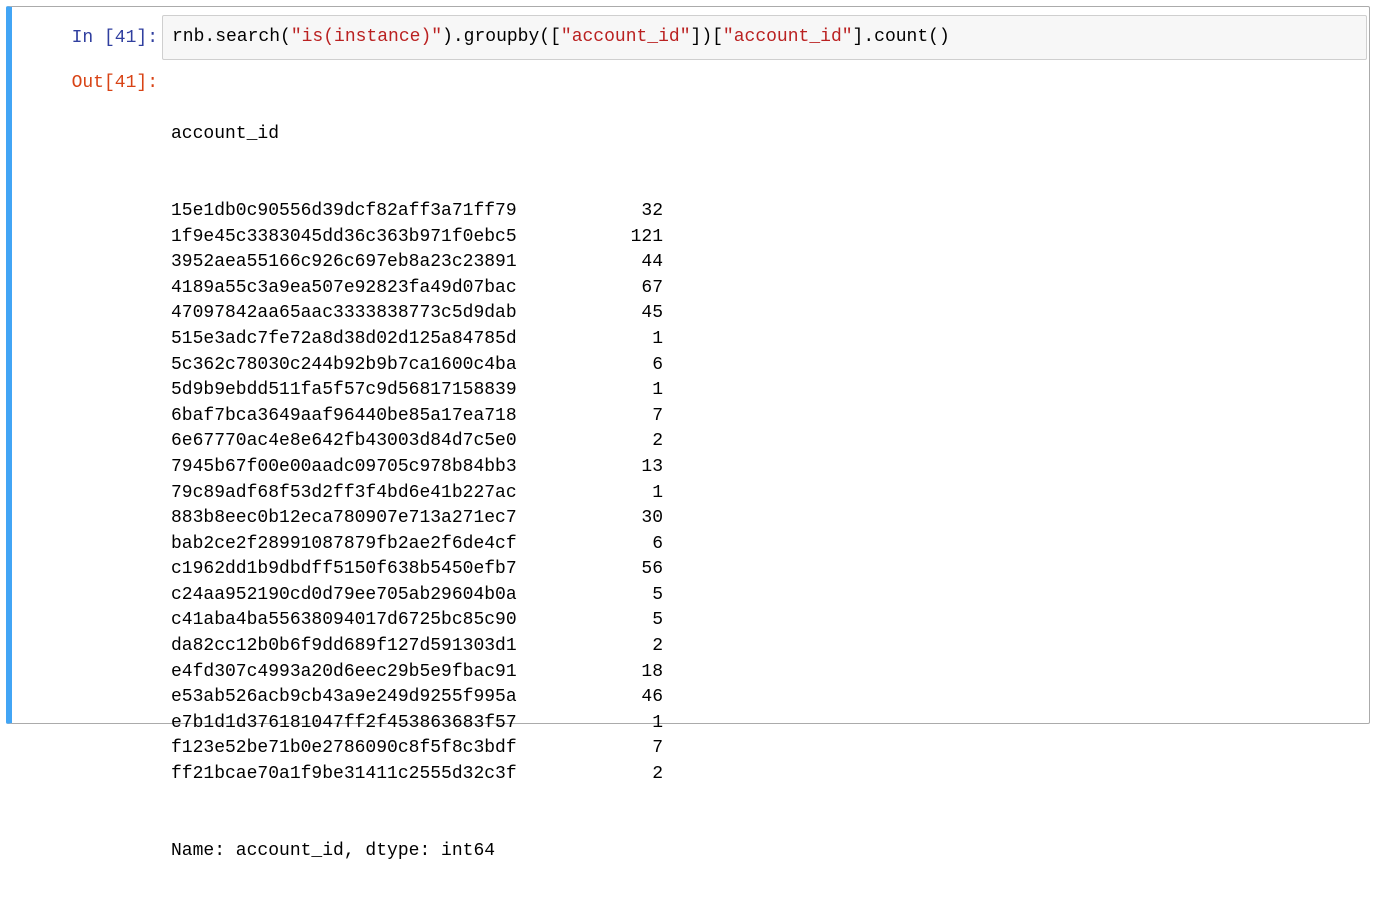 This screenshot has height=916, width=1381. Describe the element at coordinates (417, 135) in the screenshot. I see `series-index-name: account_id` at that location.